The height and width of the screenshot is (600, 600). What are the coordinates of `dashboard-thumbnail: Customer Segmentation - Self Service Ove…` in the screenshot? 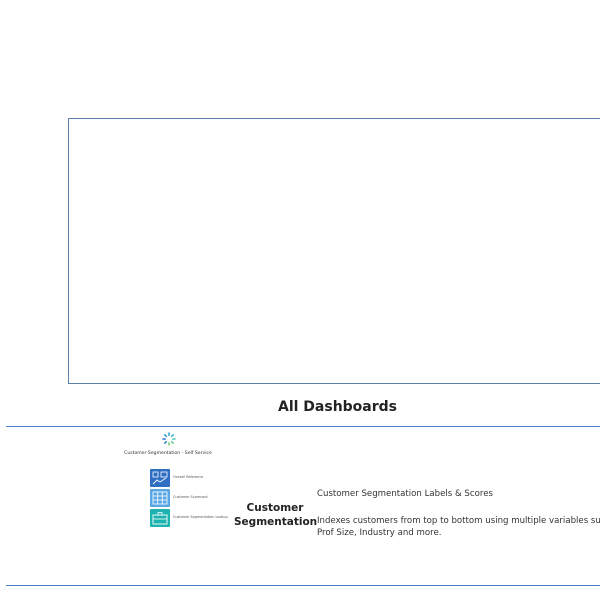 It's located at (171, 484).